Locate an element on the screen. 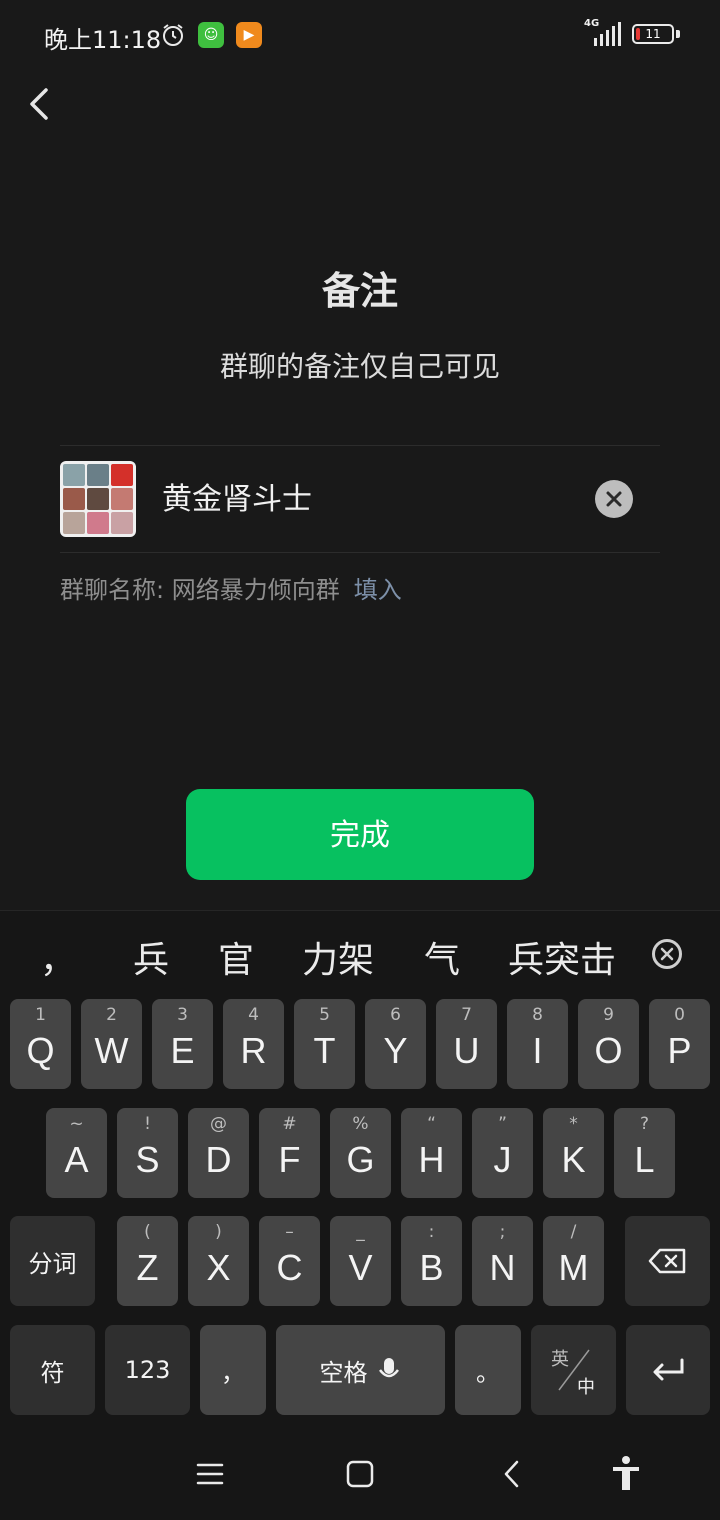 Image resolution: width=720 pixels, height=1520 pixels. period-key: 。 is located at coordinates (488, 1370).